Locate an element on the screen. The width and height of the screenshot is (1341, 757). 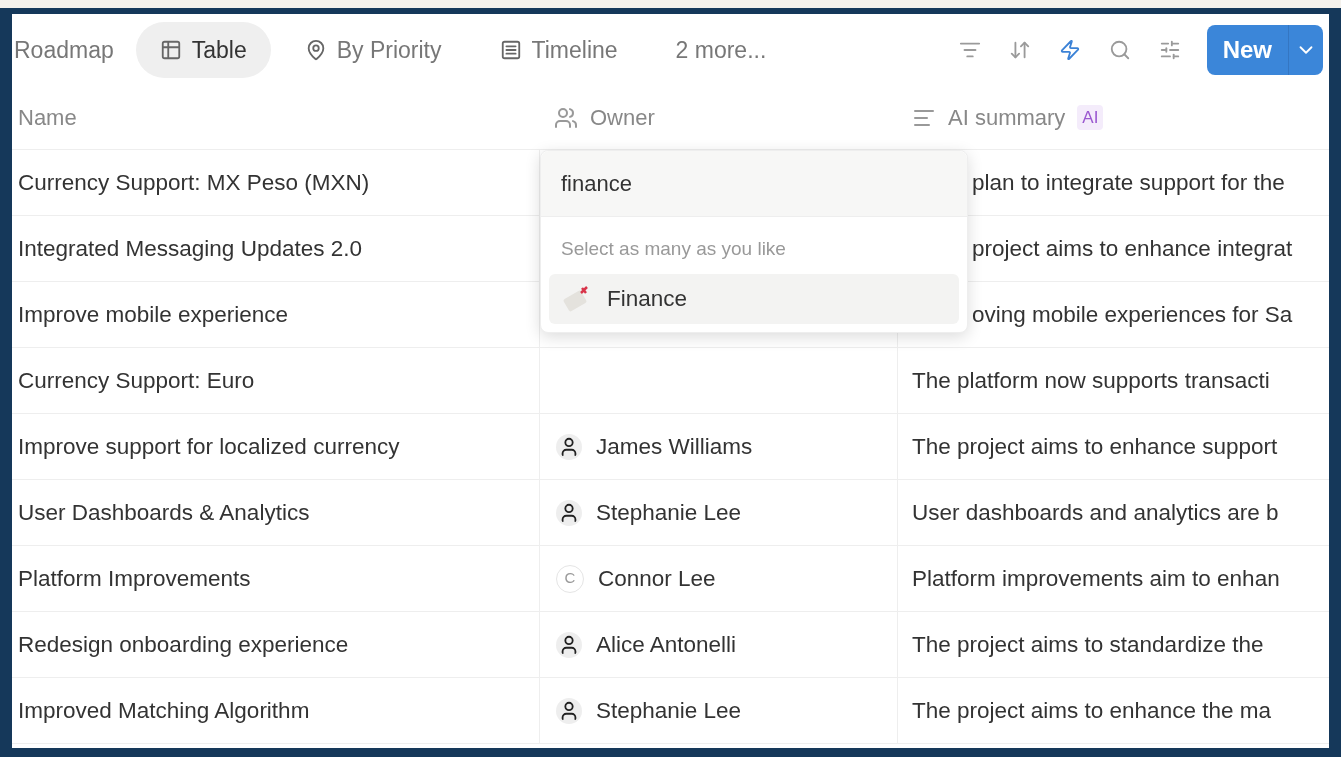
table-cell-text: oving mobile experiences for Sa is located at coordinates (1132, 314).